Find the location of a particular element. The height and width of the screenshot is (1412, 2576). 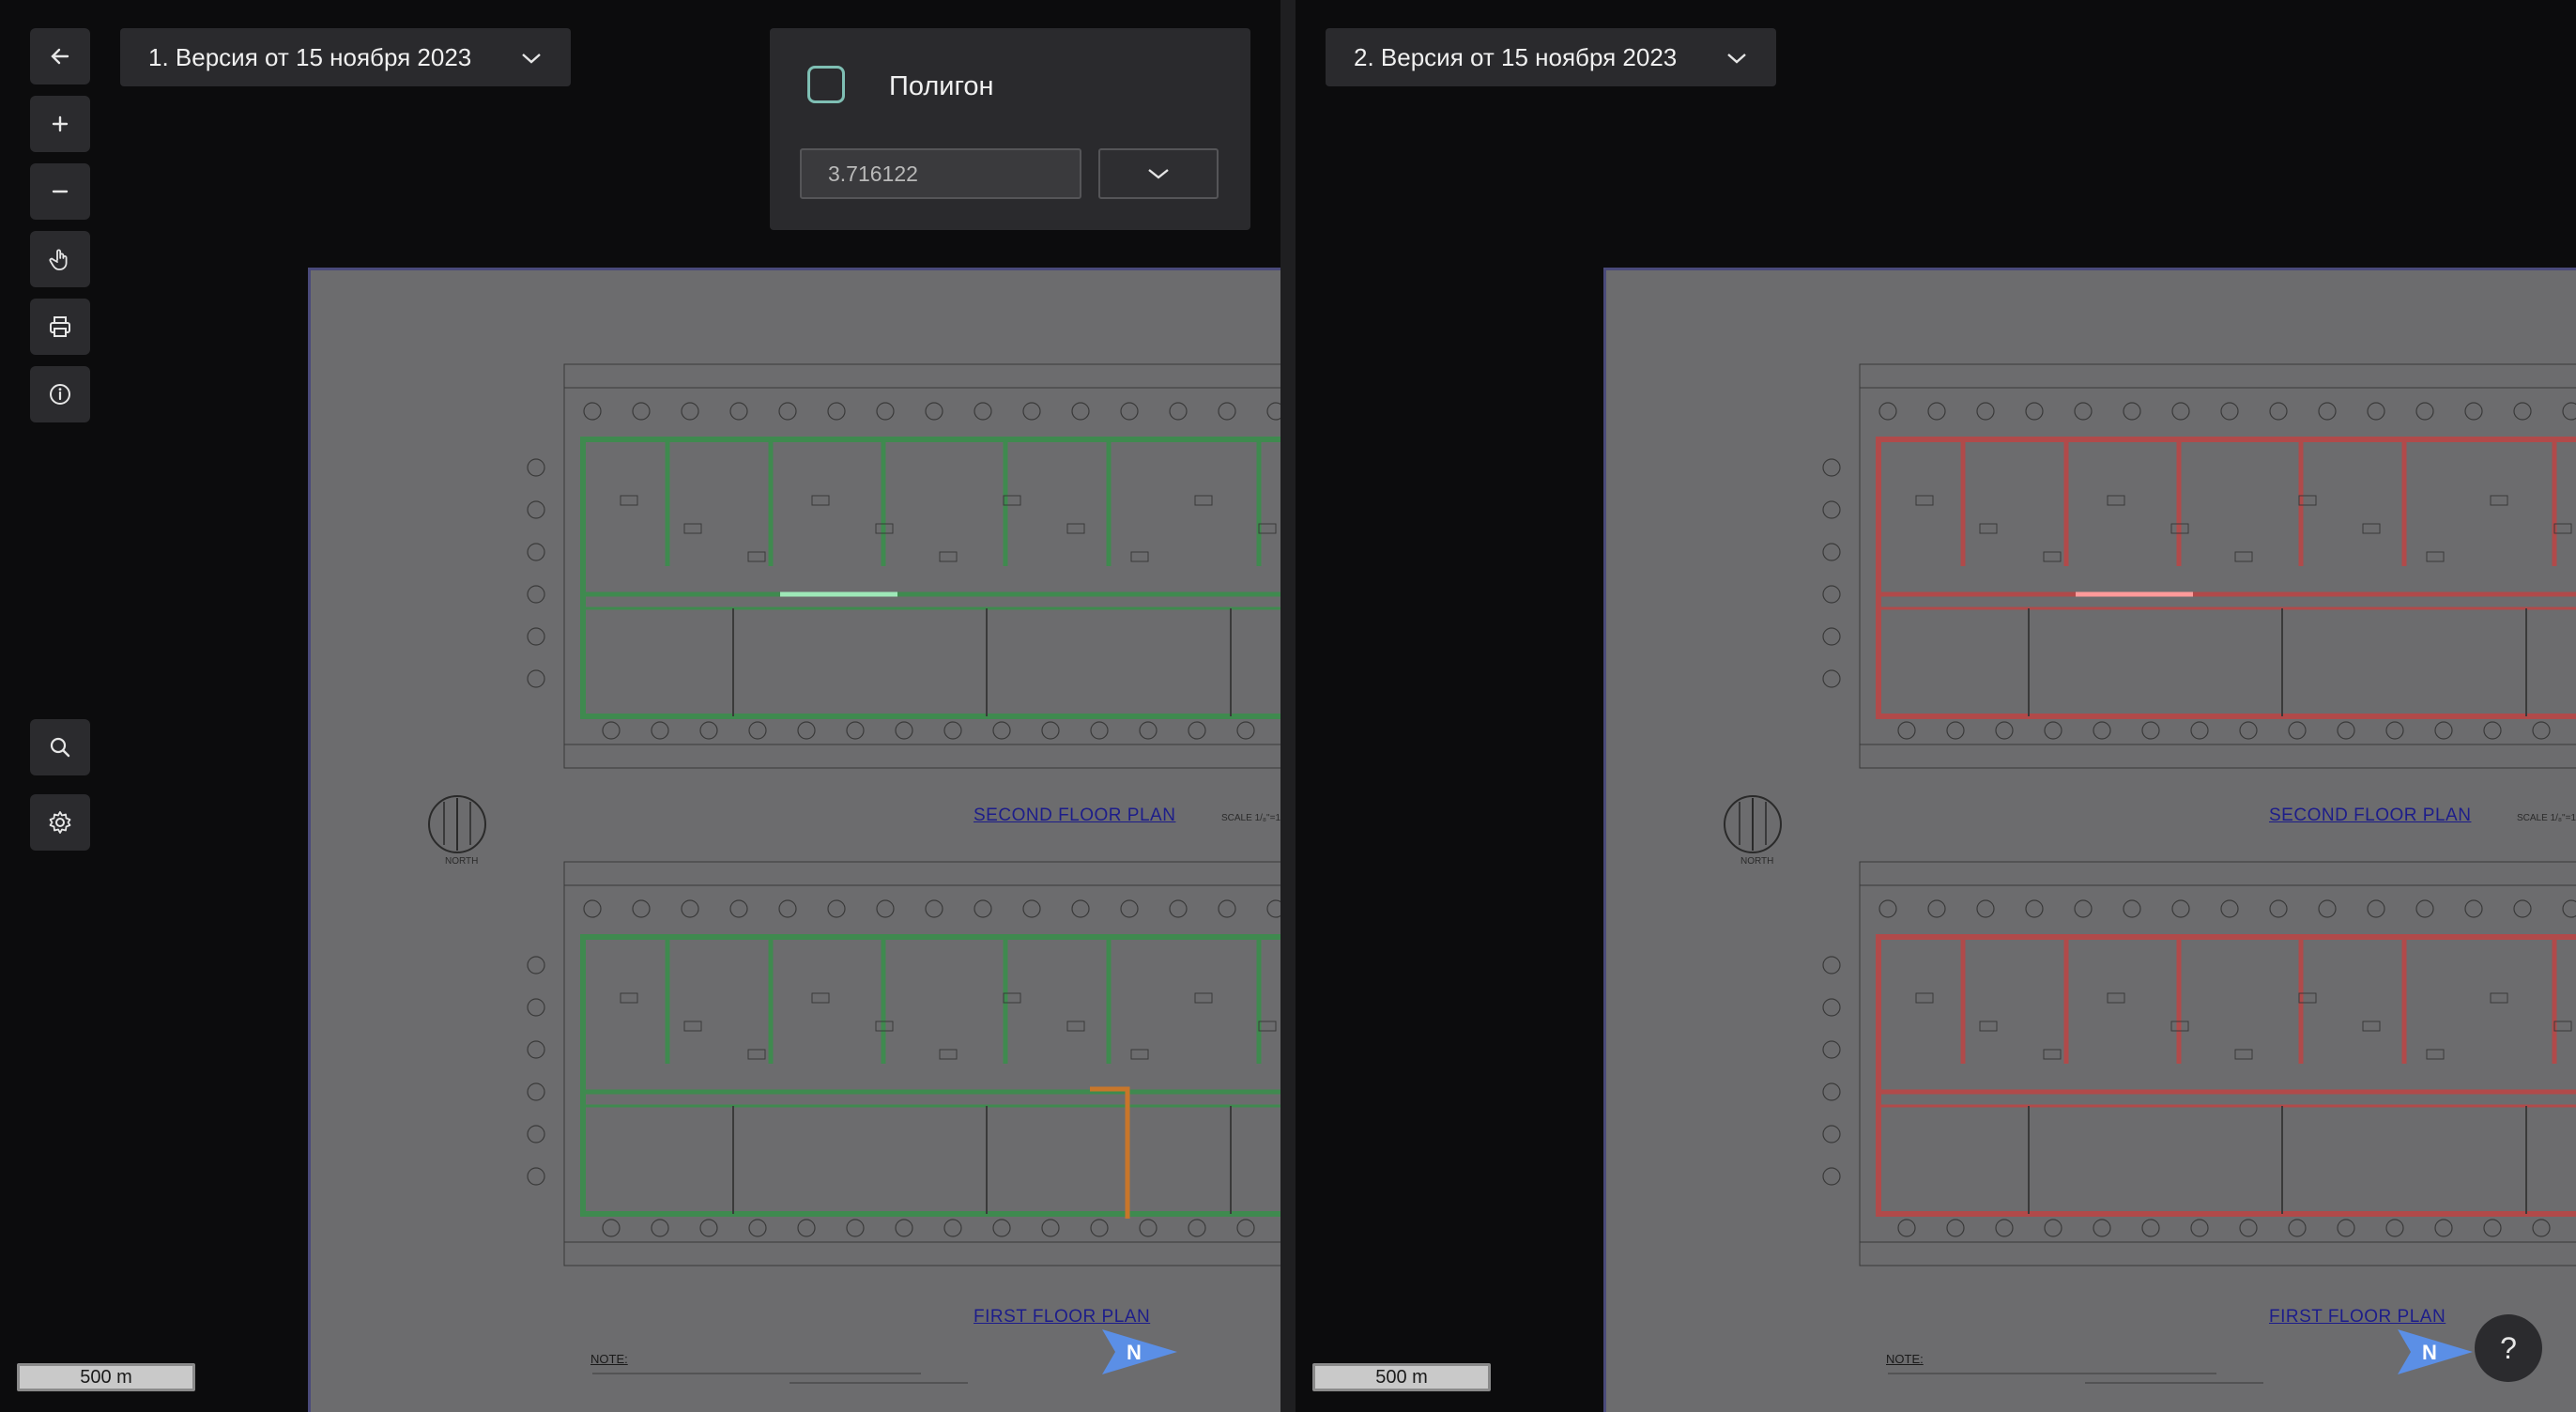

pane-divider is located at coordinates (1288, 706).